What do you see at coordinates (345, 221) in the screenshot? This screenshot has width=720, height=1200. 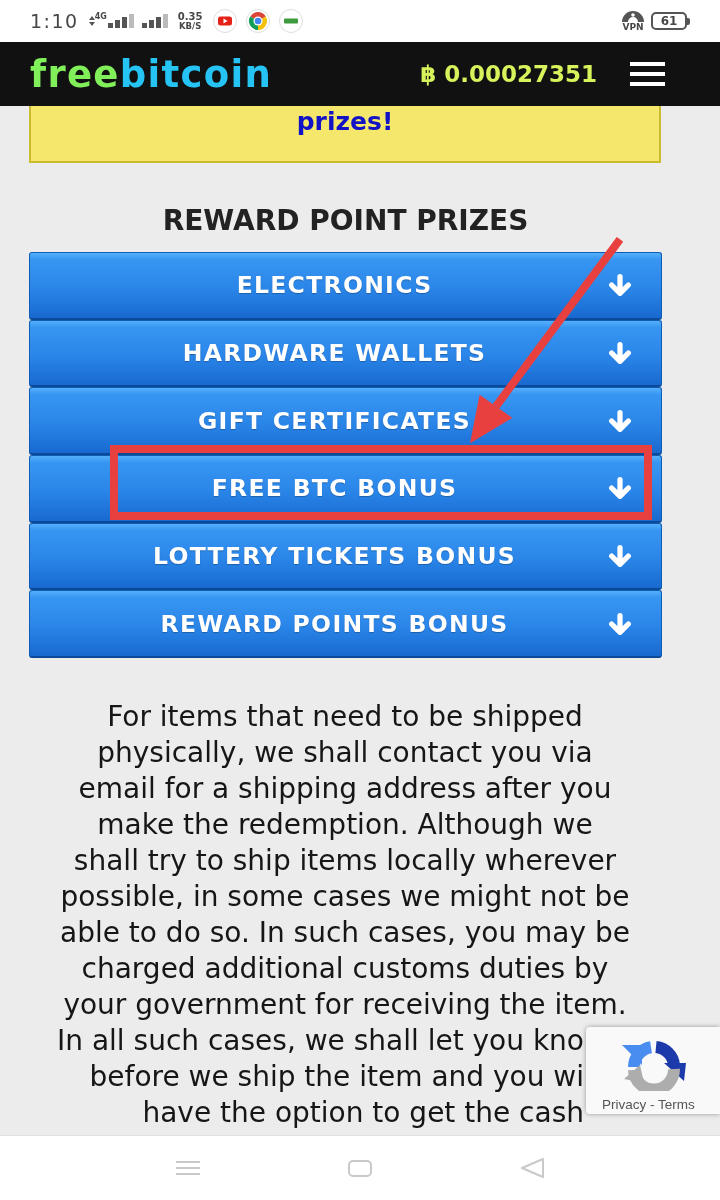 I see `section-title: REWARD POINT PRIZES` at bounding box center [345, 221].